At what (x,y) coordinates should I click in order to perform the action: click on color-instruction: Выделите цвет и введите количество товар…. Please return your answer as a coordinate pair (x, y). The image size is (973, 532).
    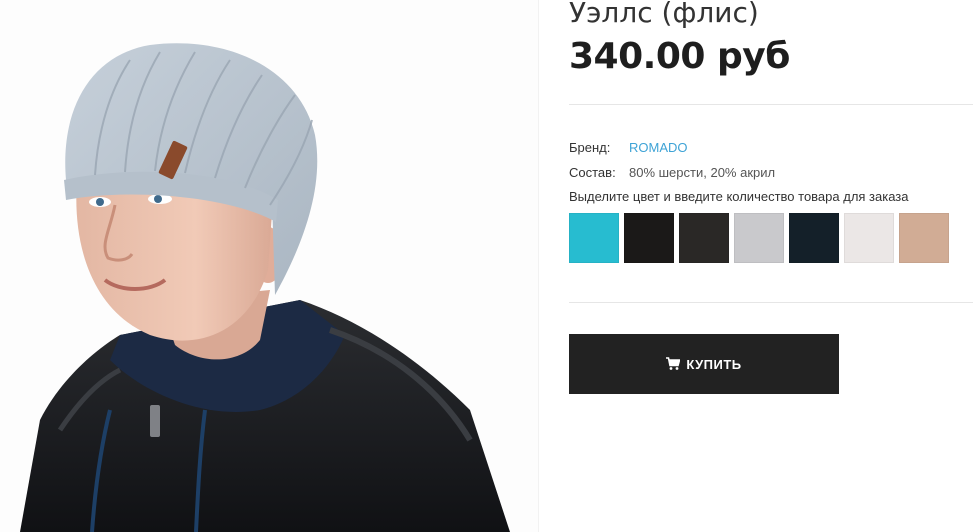
    Looking at the image, I should click on (739, 196).